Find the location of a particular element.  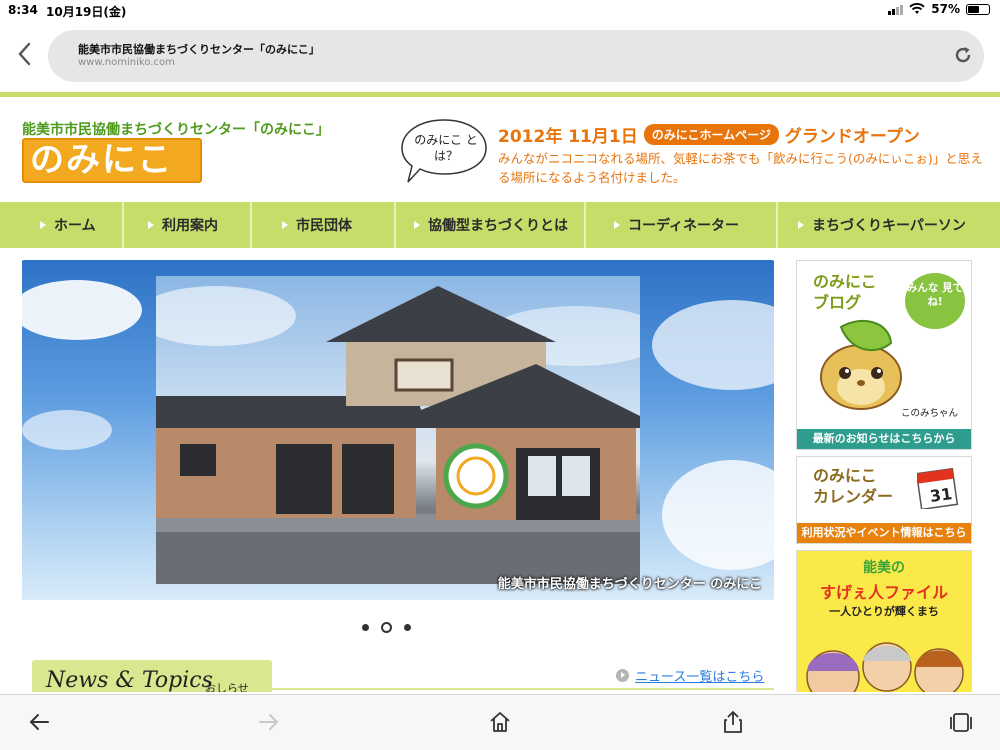

file-main: すげぇ人ファイル is located at coordinates (883, 592).